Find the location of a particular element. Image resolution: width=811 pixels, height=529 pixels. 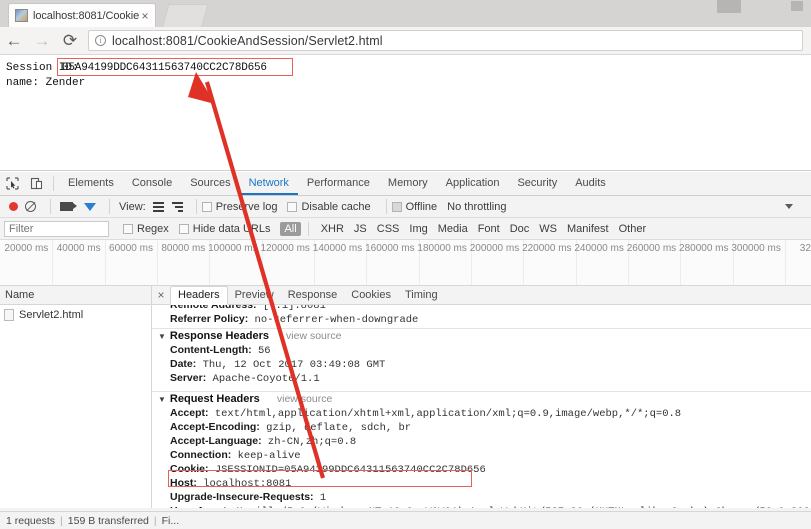

preserve-log-checkbox: Preserve log is located at coordinates (239, 206).